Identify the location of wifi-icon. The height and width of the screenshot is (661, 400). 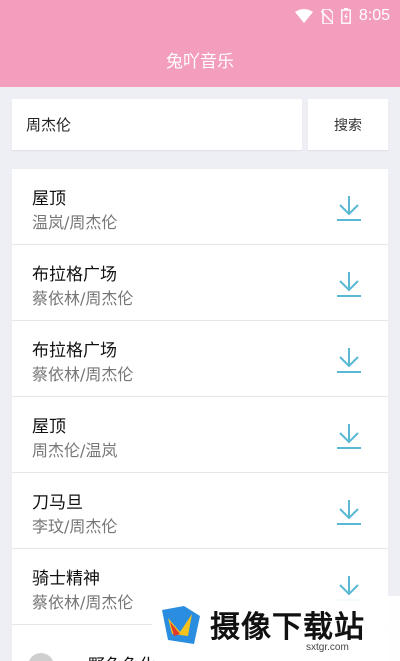
(303, 16).